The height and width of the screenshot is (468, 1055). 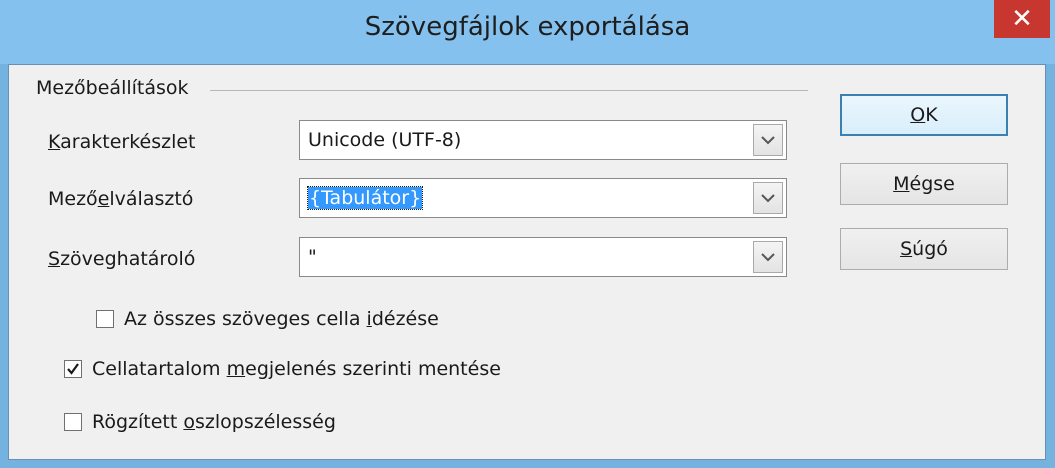 I want to click on close-icon: ✕, so click(x=1022, y=19).